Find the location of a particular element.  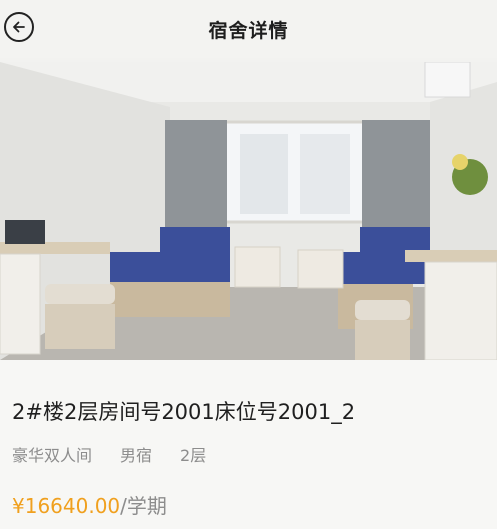

price: ¥16640.00 is located at coordinates (66, 506).